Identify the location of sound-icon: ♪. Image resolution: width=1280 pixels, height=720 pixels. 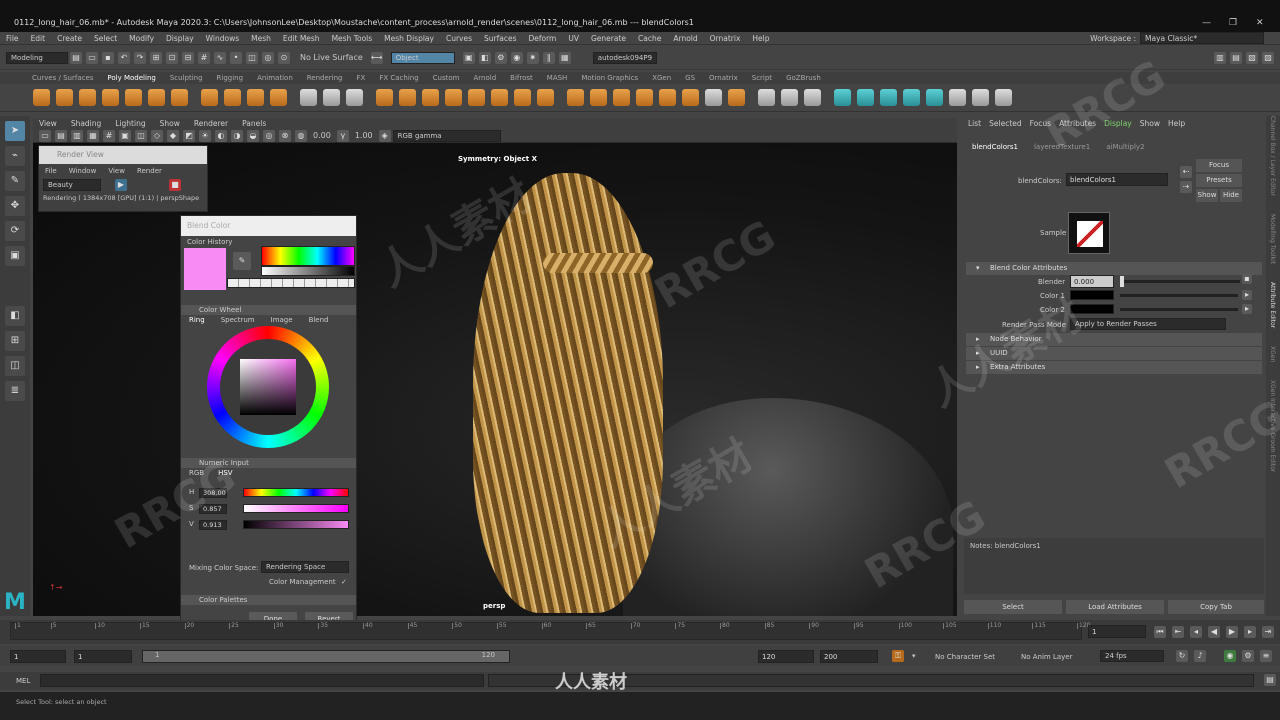
(1200, 656).